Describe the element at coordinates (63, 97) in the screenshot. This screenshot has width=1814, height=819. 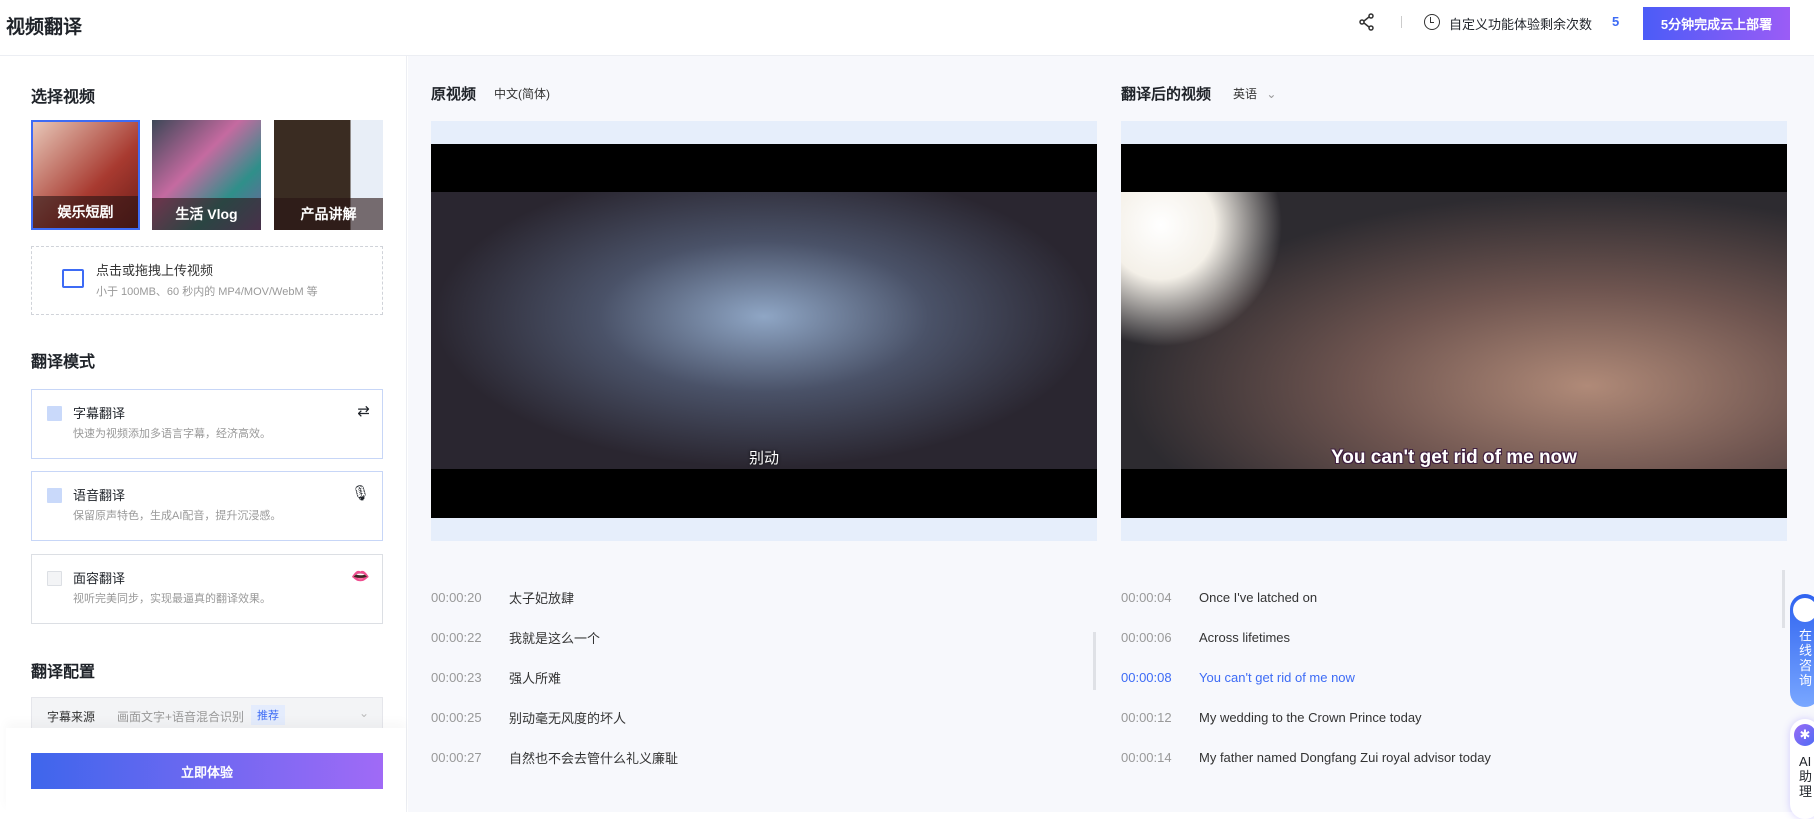
I see `select-video-title: 选择视频` at that location.